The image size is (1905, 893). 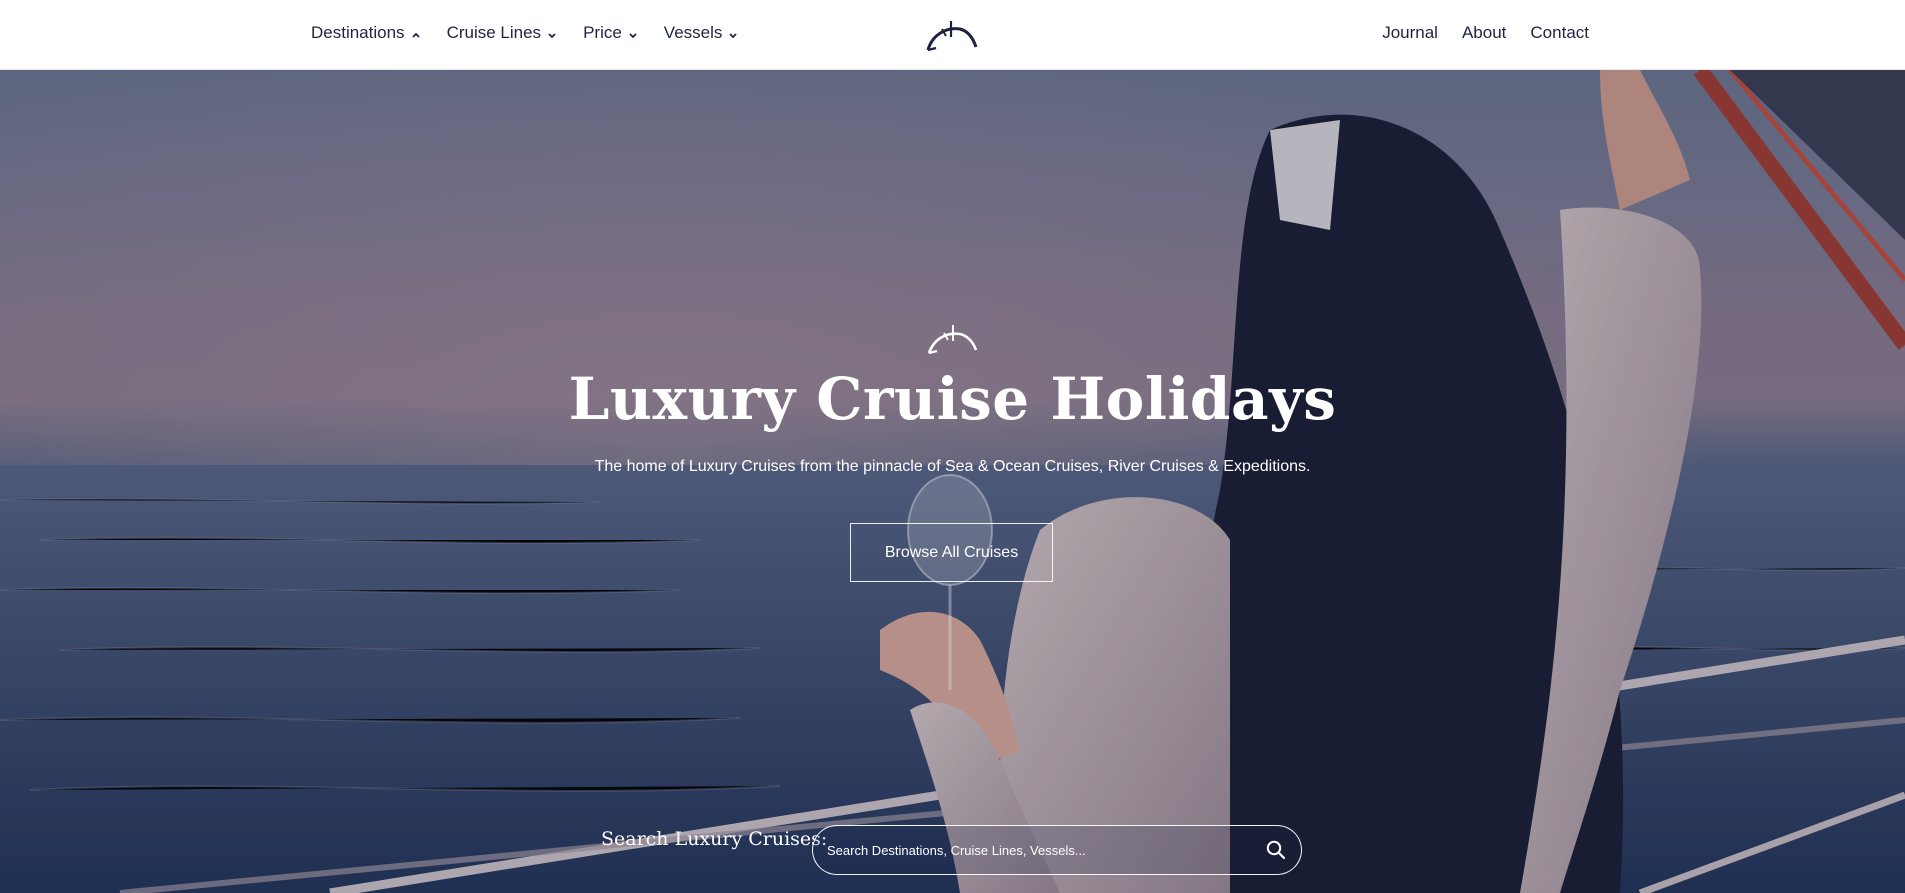 I want to click on site-header: Destinations Cruise Lines Price Vessels, so click(x=952, y=35).